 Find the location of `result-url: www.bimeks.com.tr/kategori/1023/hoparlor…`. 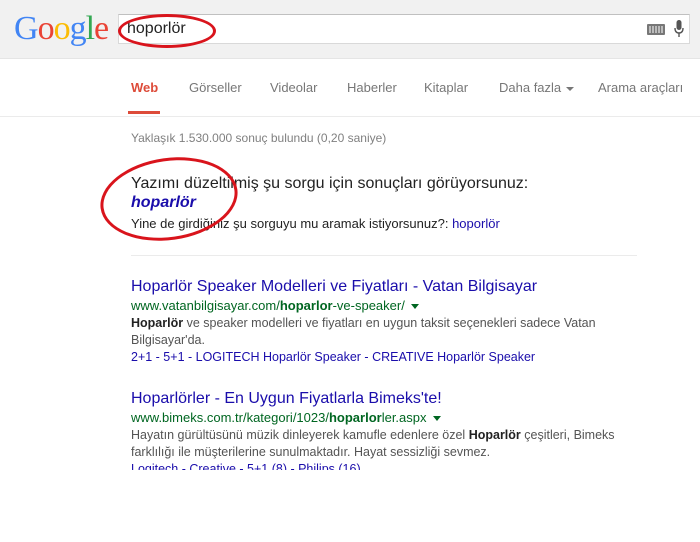

result-url: www.bimeks.com.tr/kategori/1023/hoparlor… is located at coordinates (391, 418).